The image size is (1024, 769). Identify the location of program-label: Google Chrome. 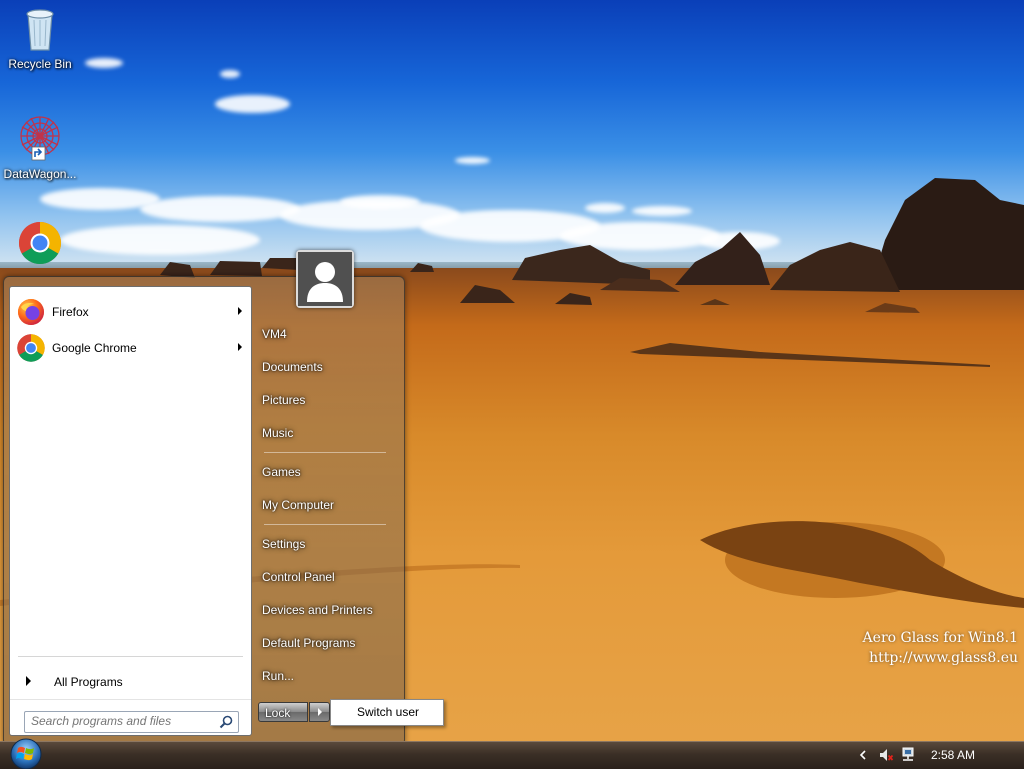
(94, 348).